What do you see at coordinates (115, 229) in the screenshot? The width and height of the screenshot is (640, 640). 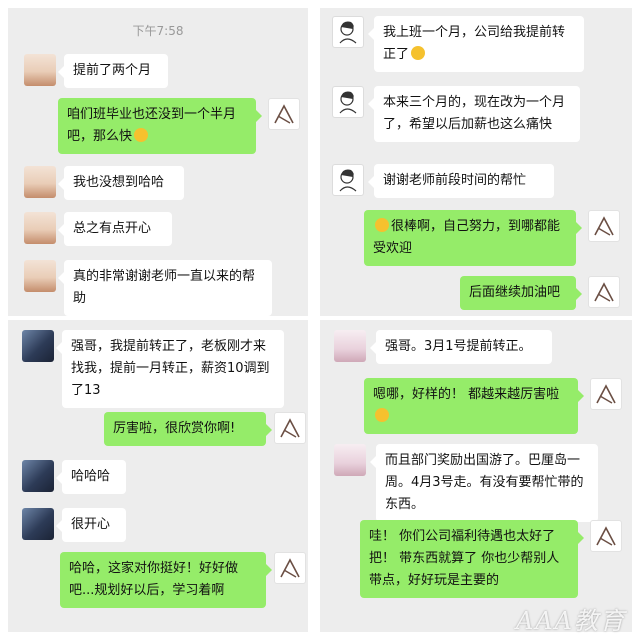 I see `message-bubble-incoming: 总之有点开心` at bounding box center [115, 229].